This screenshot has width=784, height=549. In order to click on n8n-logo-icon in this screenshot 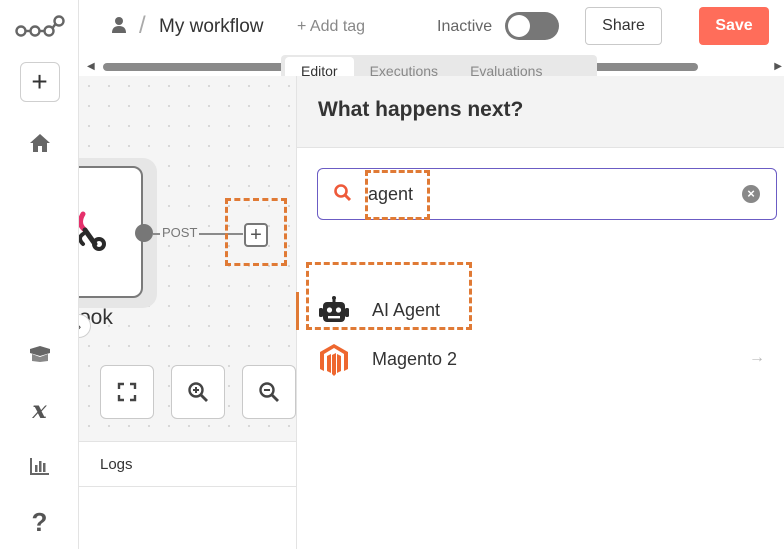, I will do `click(39, 28)`.